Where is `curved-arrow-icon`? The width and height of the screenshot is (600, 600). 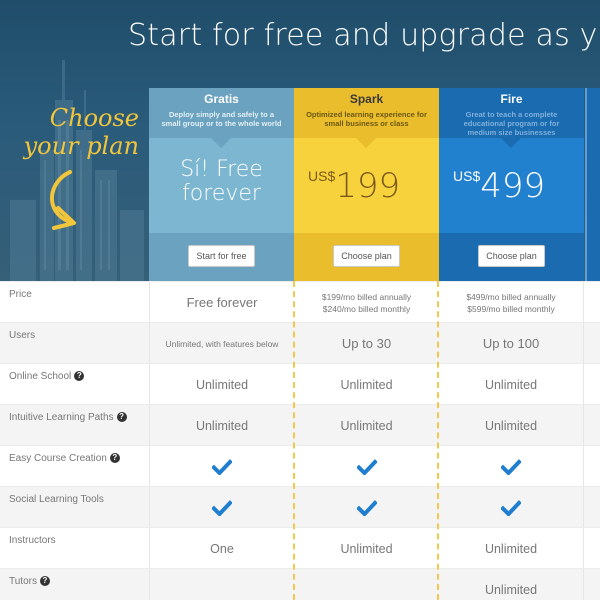 curved-arrow-icon is located at coordinates (63, 200).